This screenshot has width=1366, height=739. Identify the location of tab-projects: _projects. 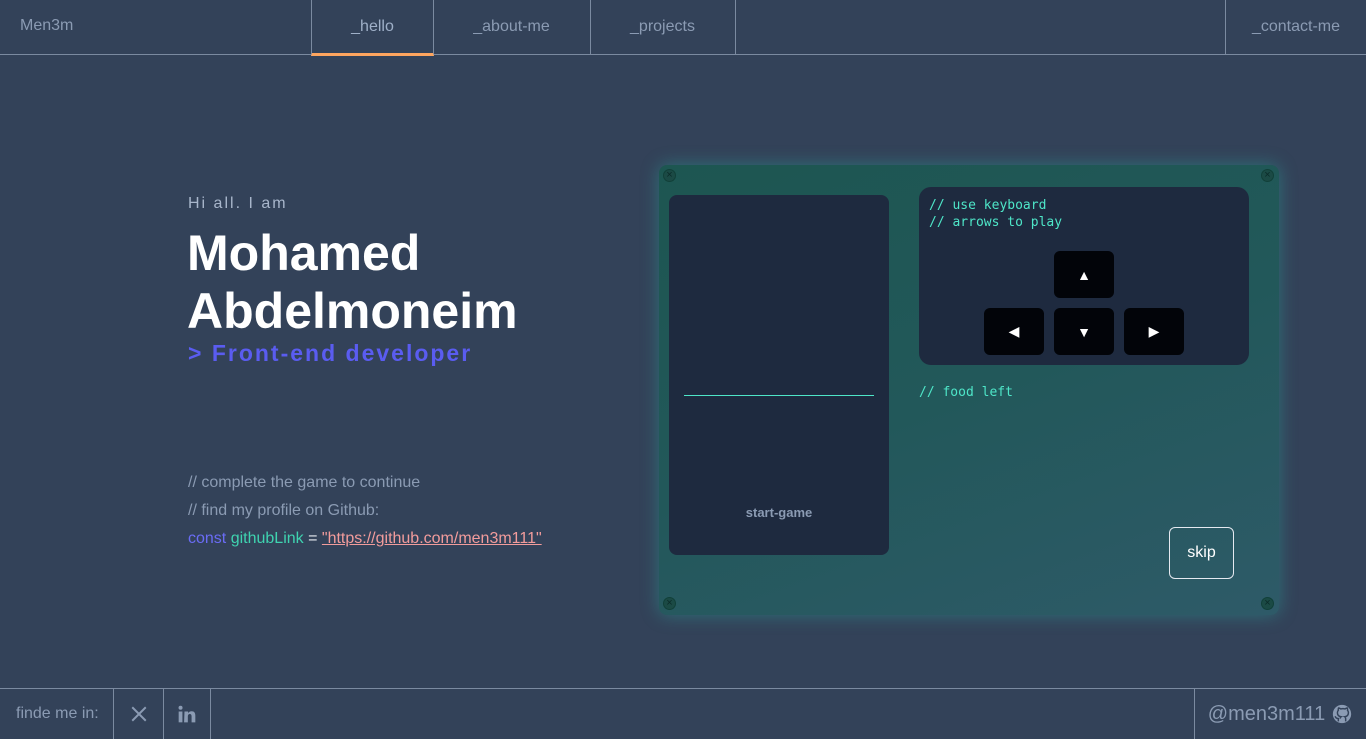
(663, 27).